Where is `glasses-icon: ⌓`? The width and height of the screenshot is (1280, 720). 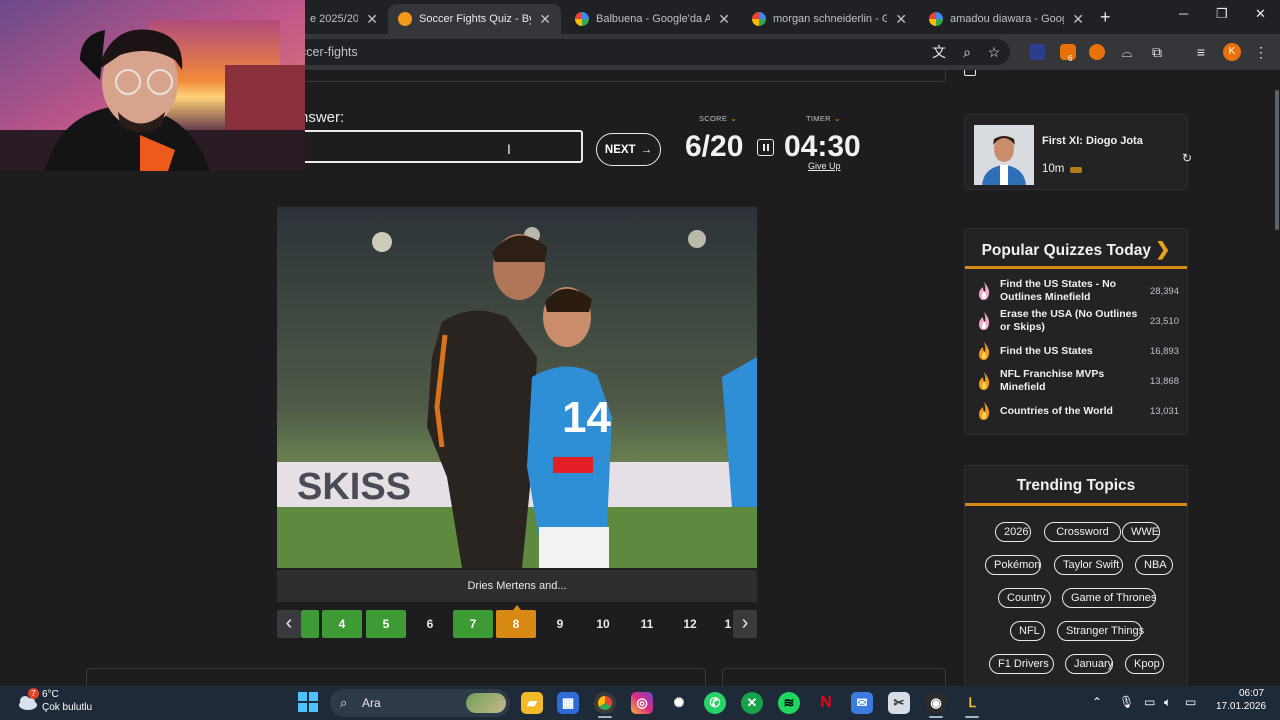
glasses-icon: ⌓ is located at coordinates (1127, 52).